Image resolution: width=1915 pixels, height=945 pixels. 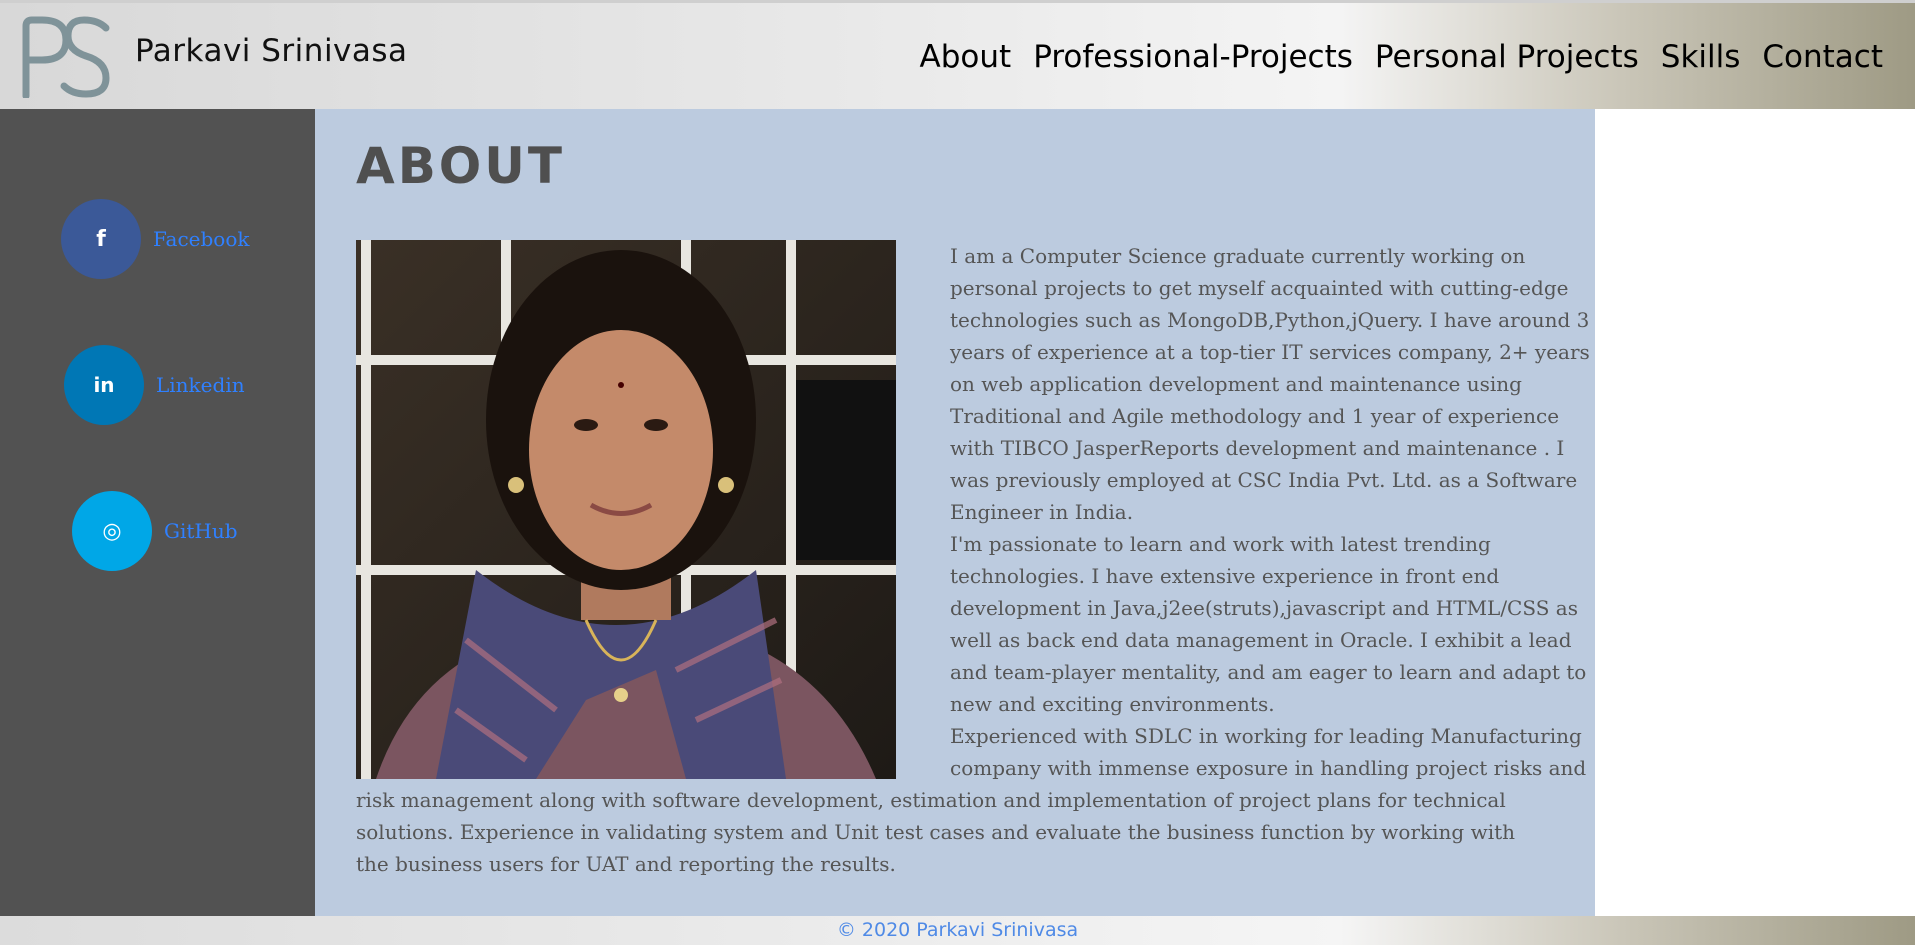 I want to click on facebook-icon: f, so click(x=101, y=239).